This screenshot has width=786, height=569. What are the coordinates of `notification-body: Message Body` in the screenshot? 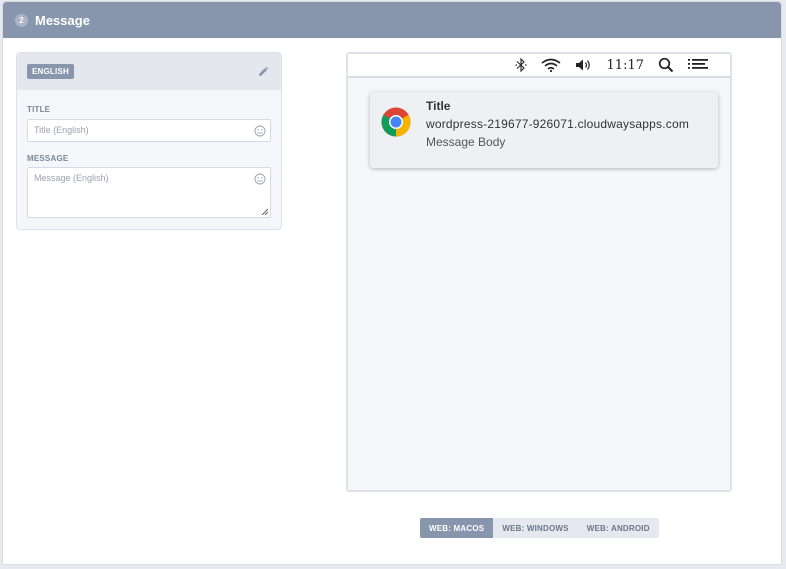 It's located at (466, 142).